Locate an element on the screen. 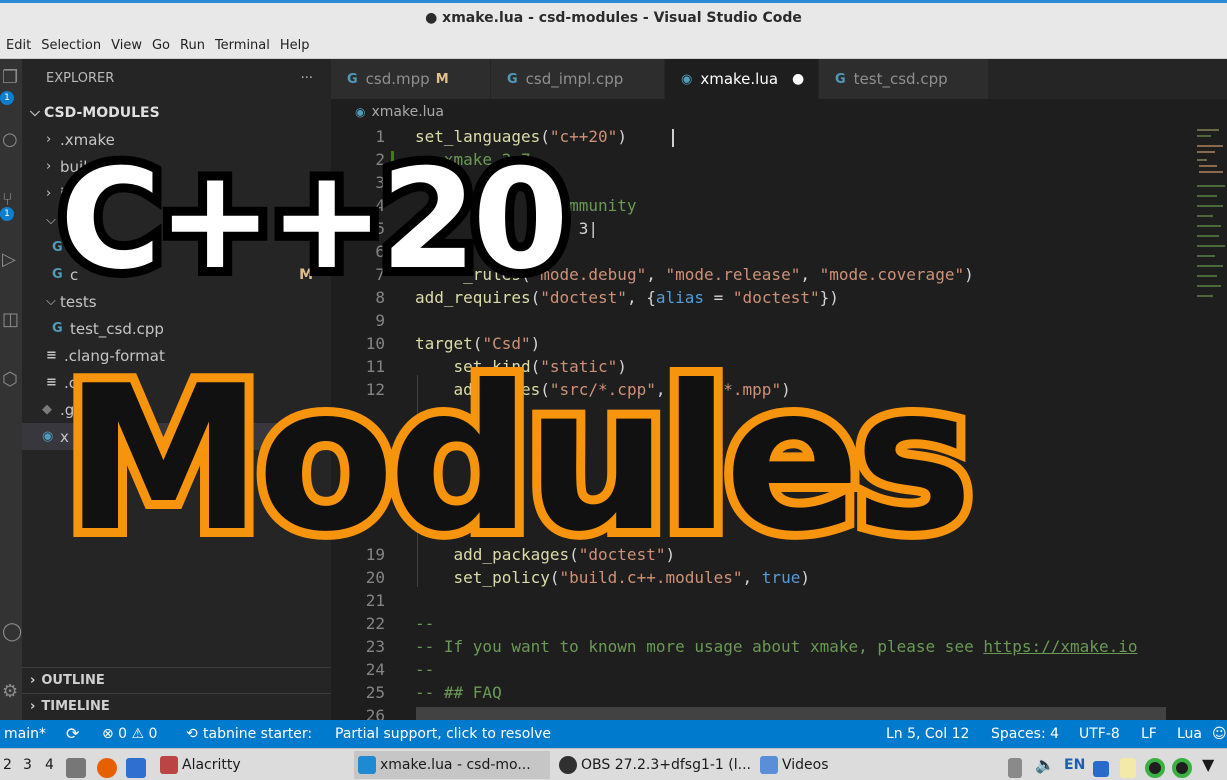  tab-xmake-lua: ◉ xmake.lua ● is located at coordinates (742, 79).